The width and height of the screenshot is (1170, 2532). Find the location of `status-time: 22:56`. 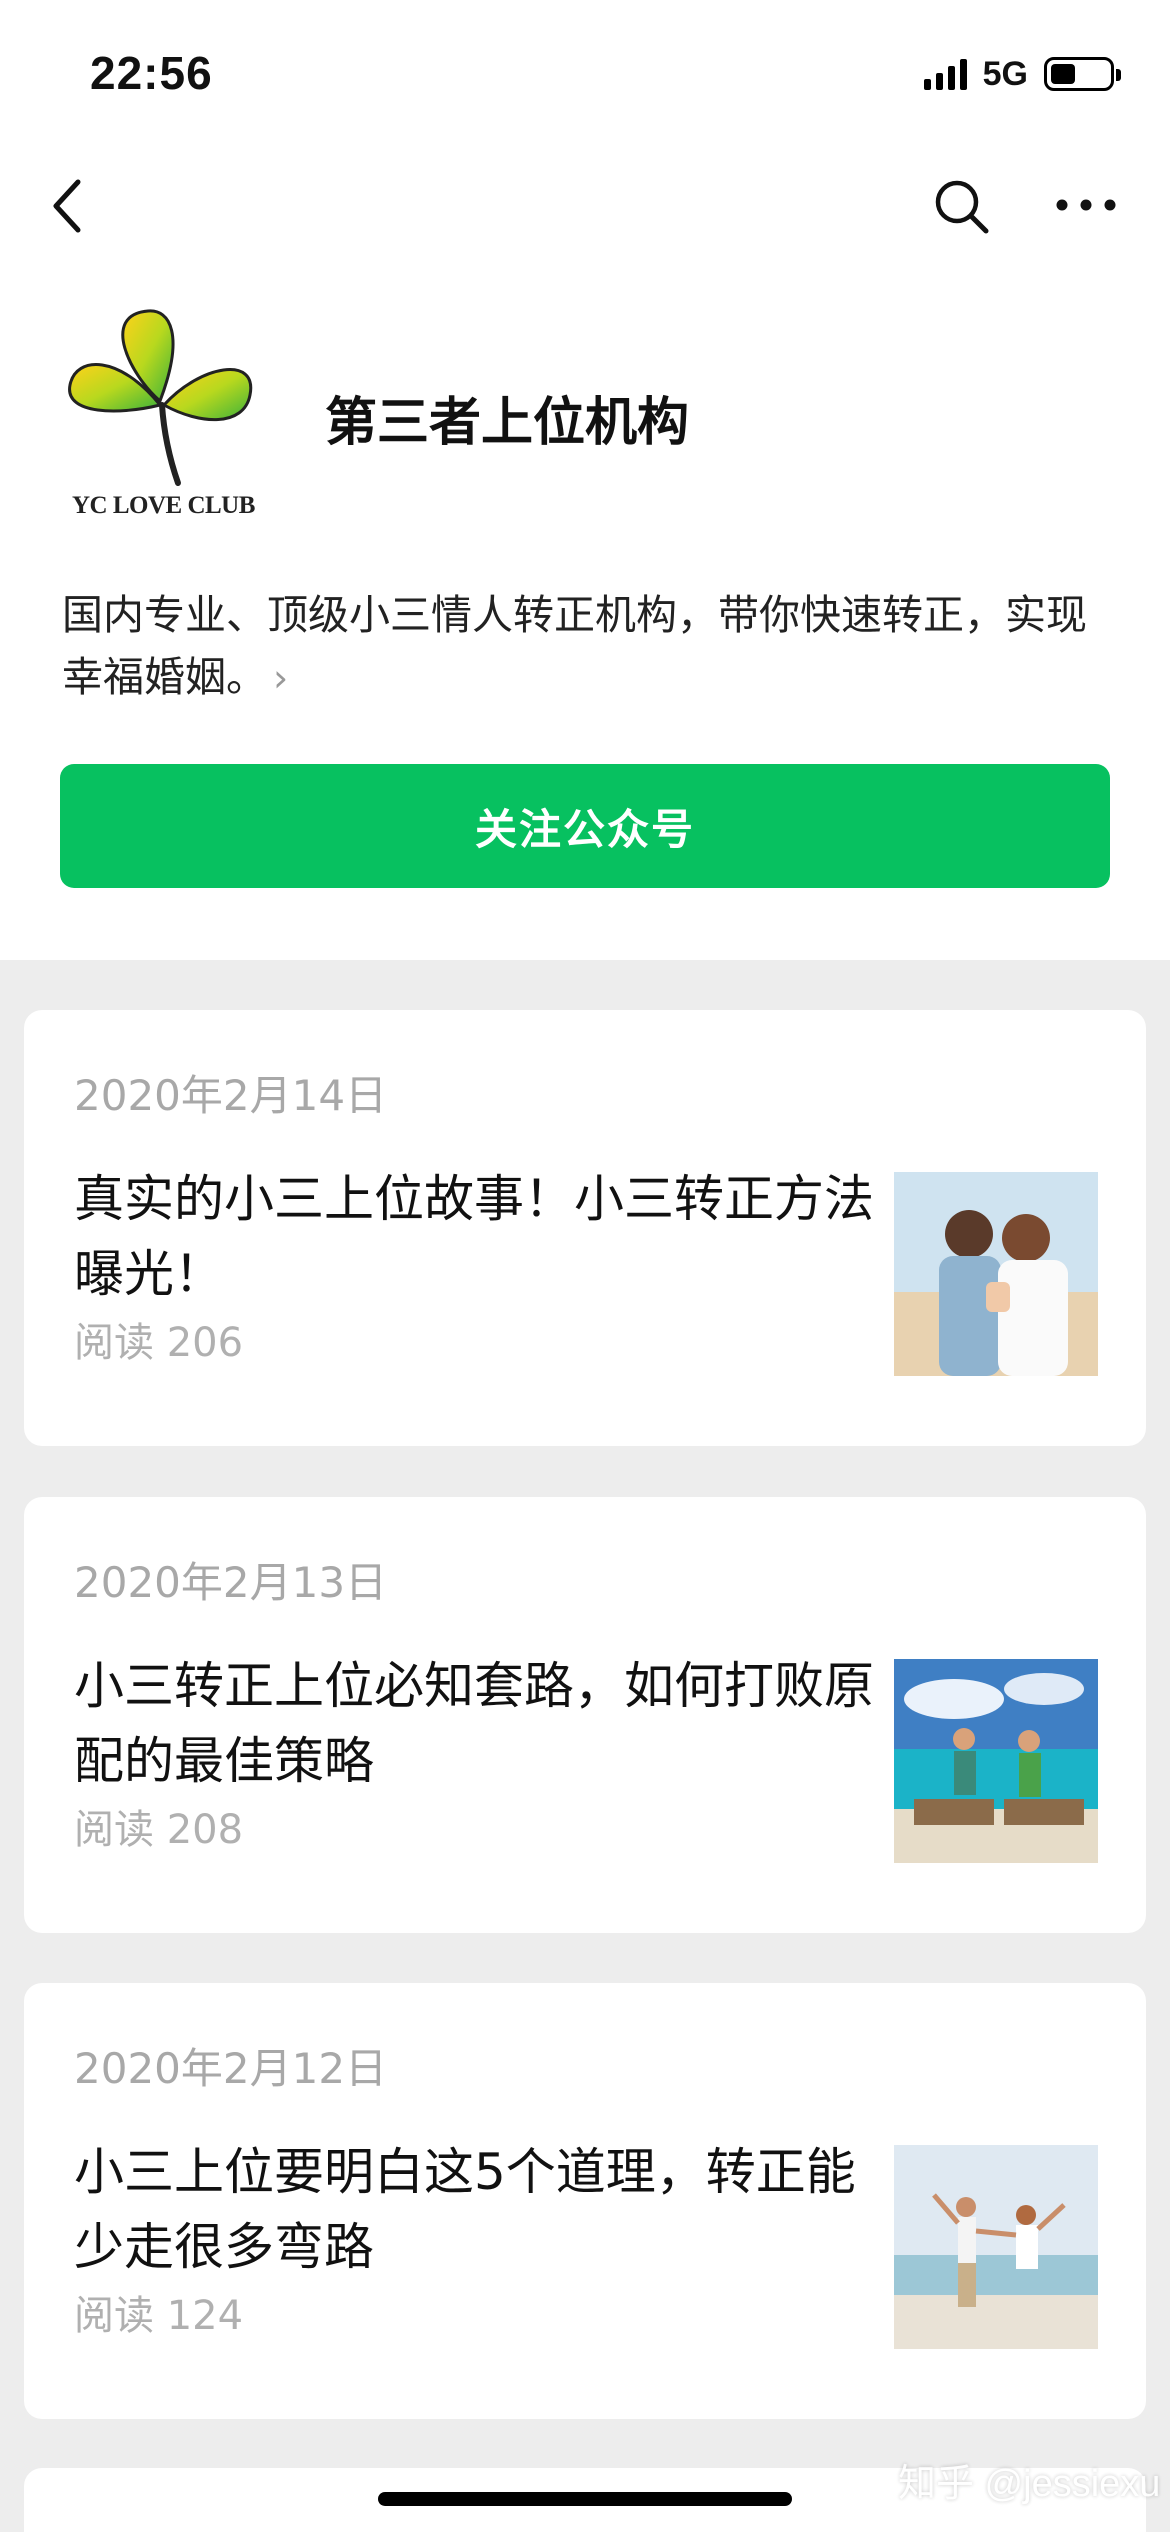

status-time: 22:56 is located at coordinates (151, 73).